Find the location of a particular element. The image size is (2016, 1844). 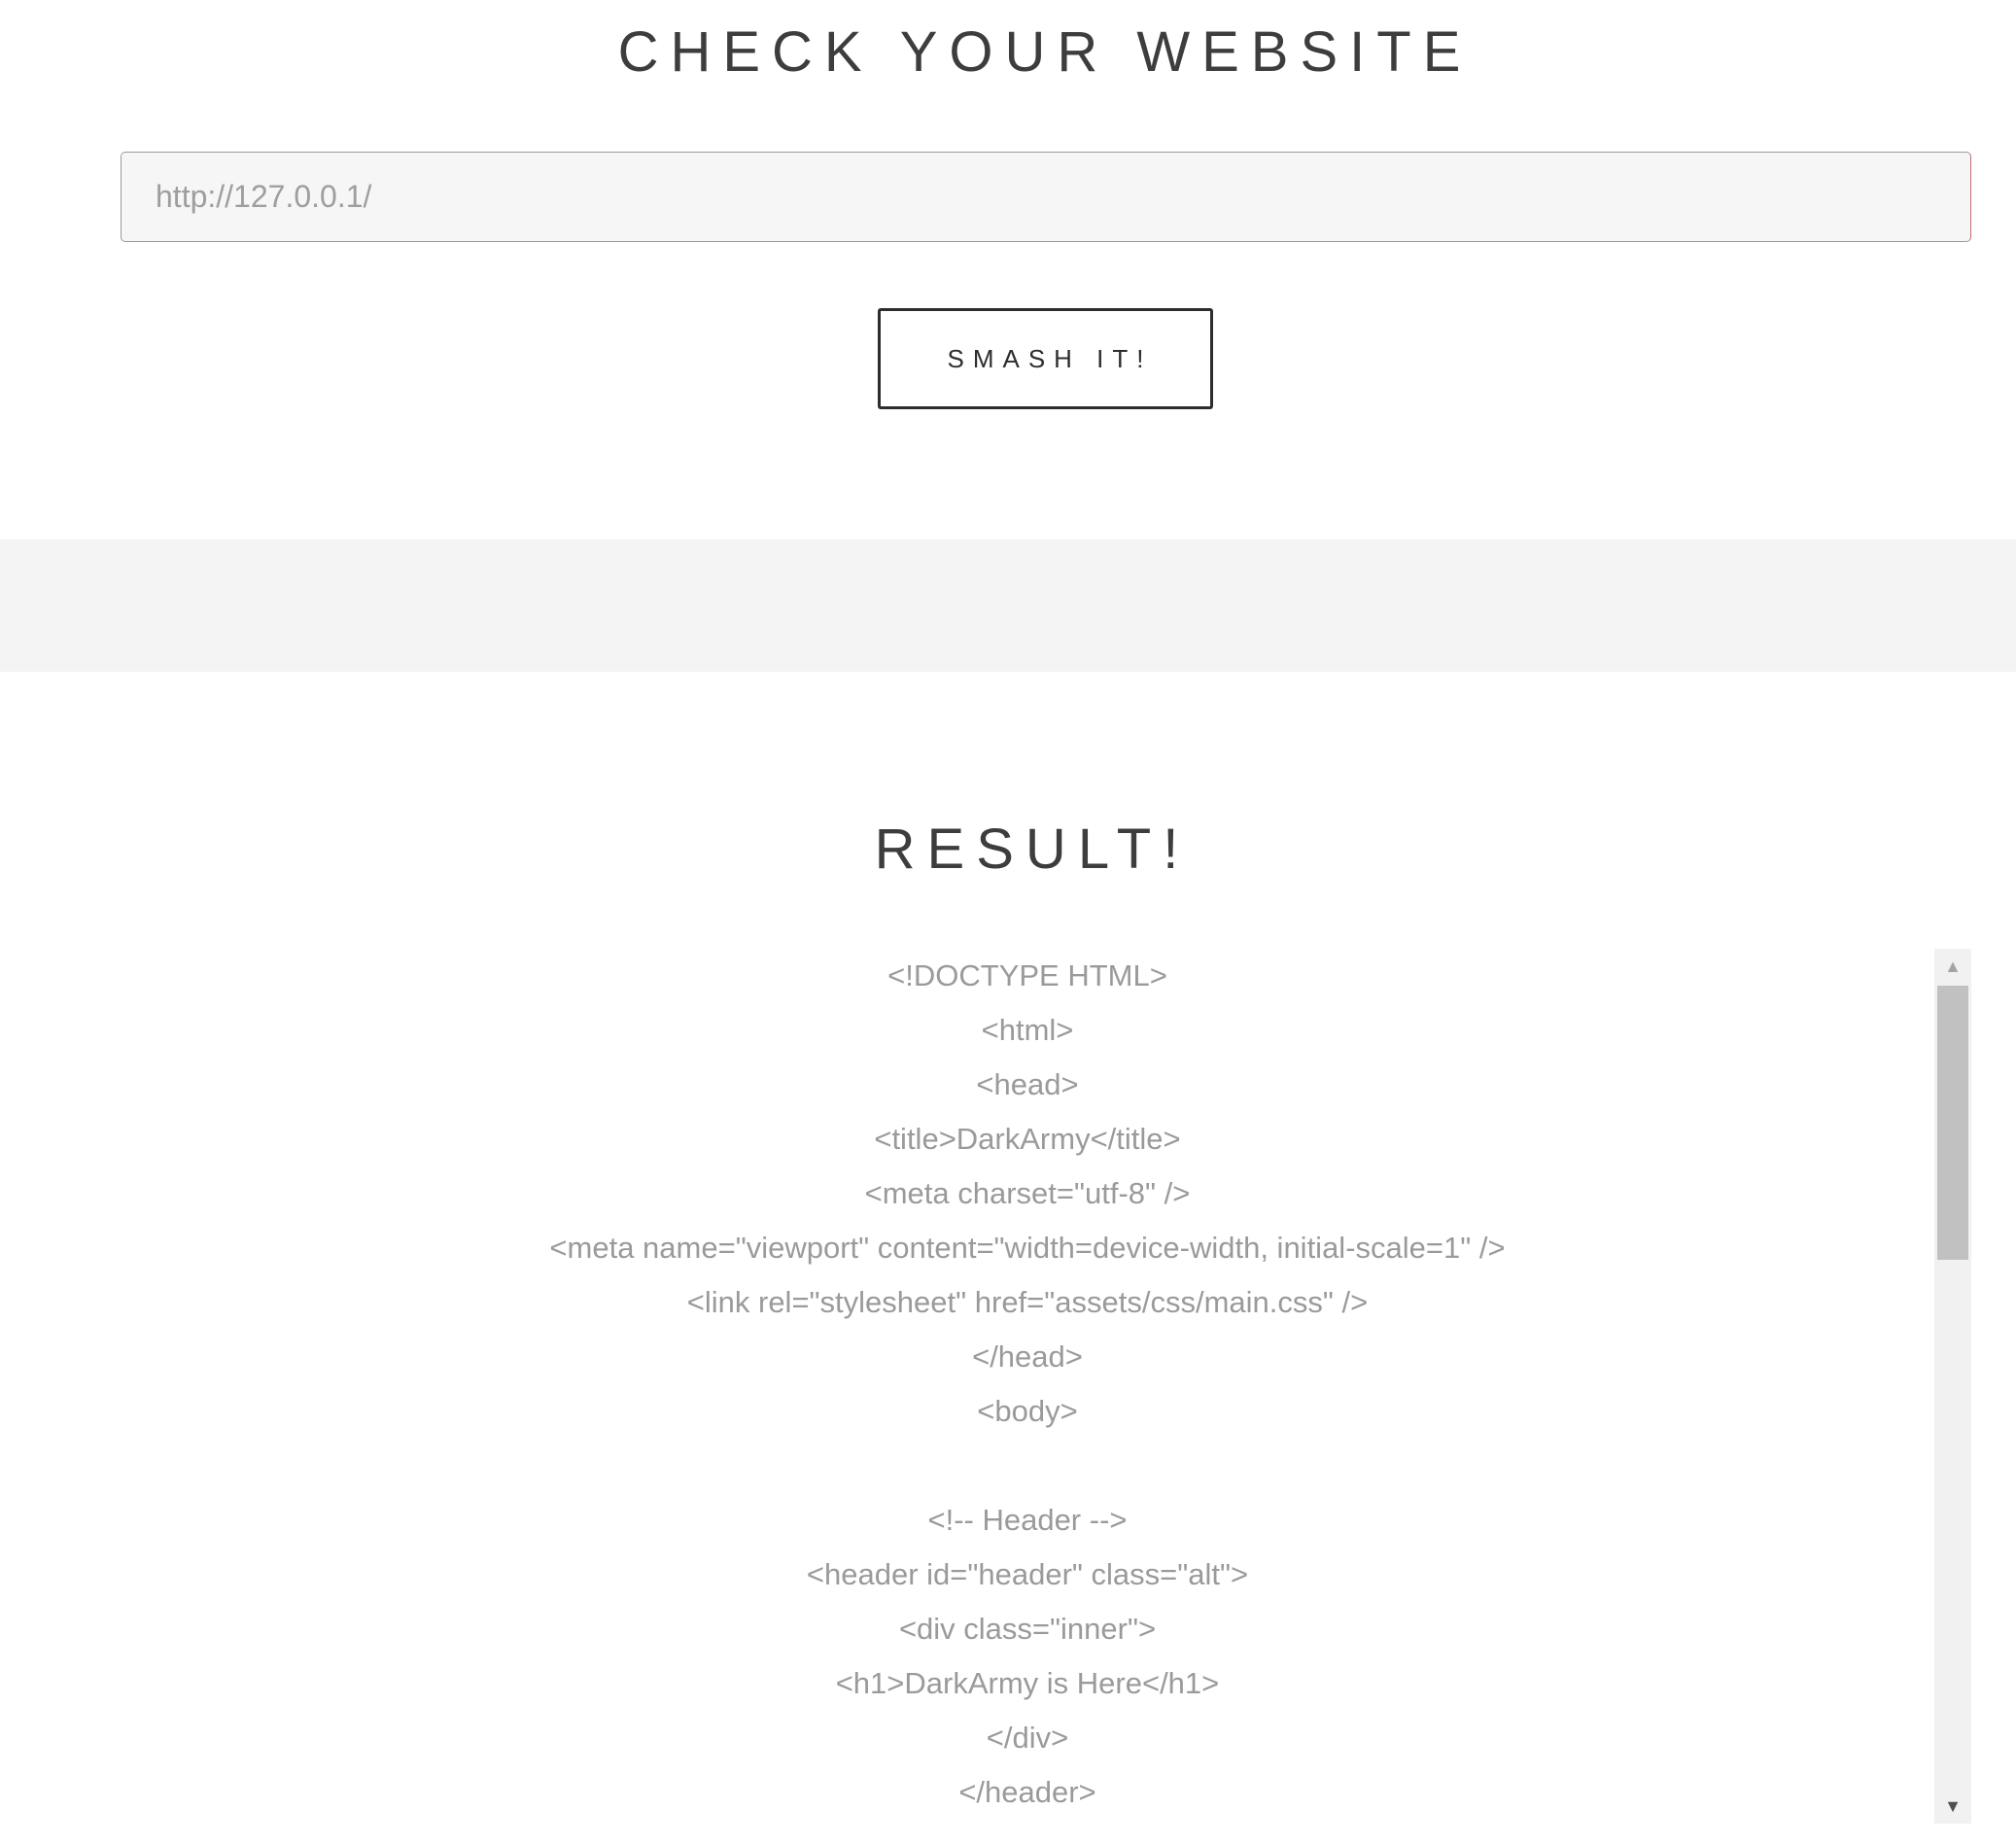

code-line: <div class="inner"> is located at coordinates (1027, 1629).